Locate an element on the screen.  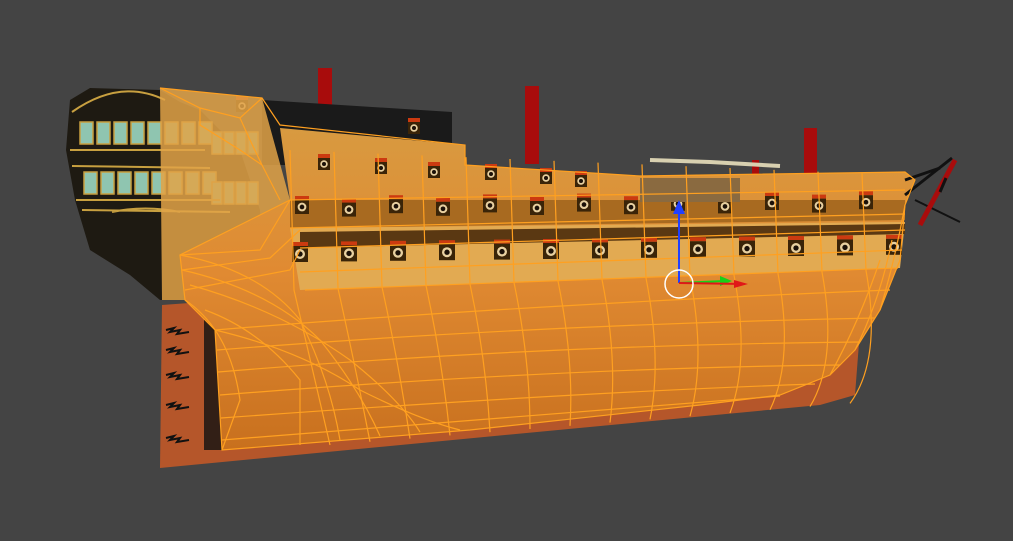
deck-grating is located at coordinates (690, 190).